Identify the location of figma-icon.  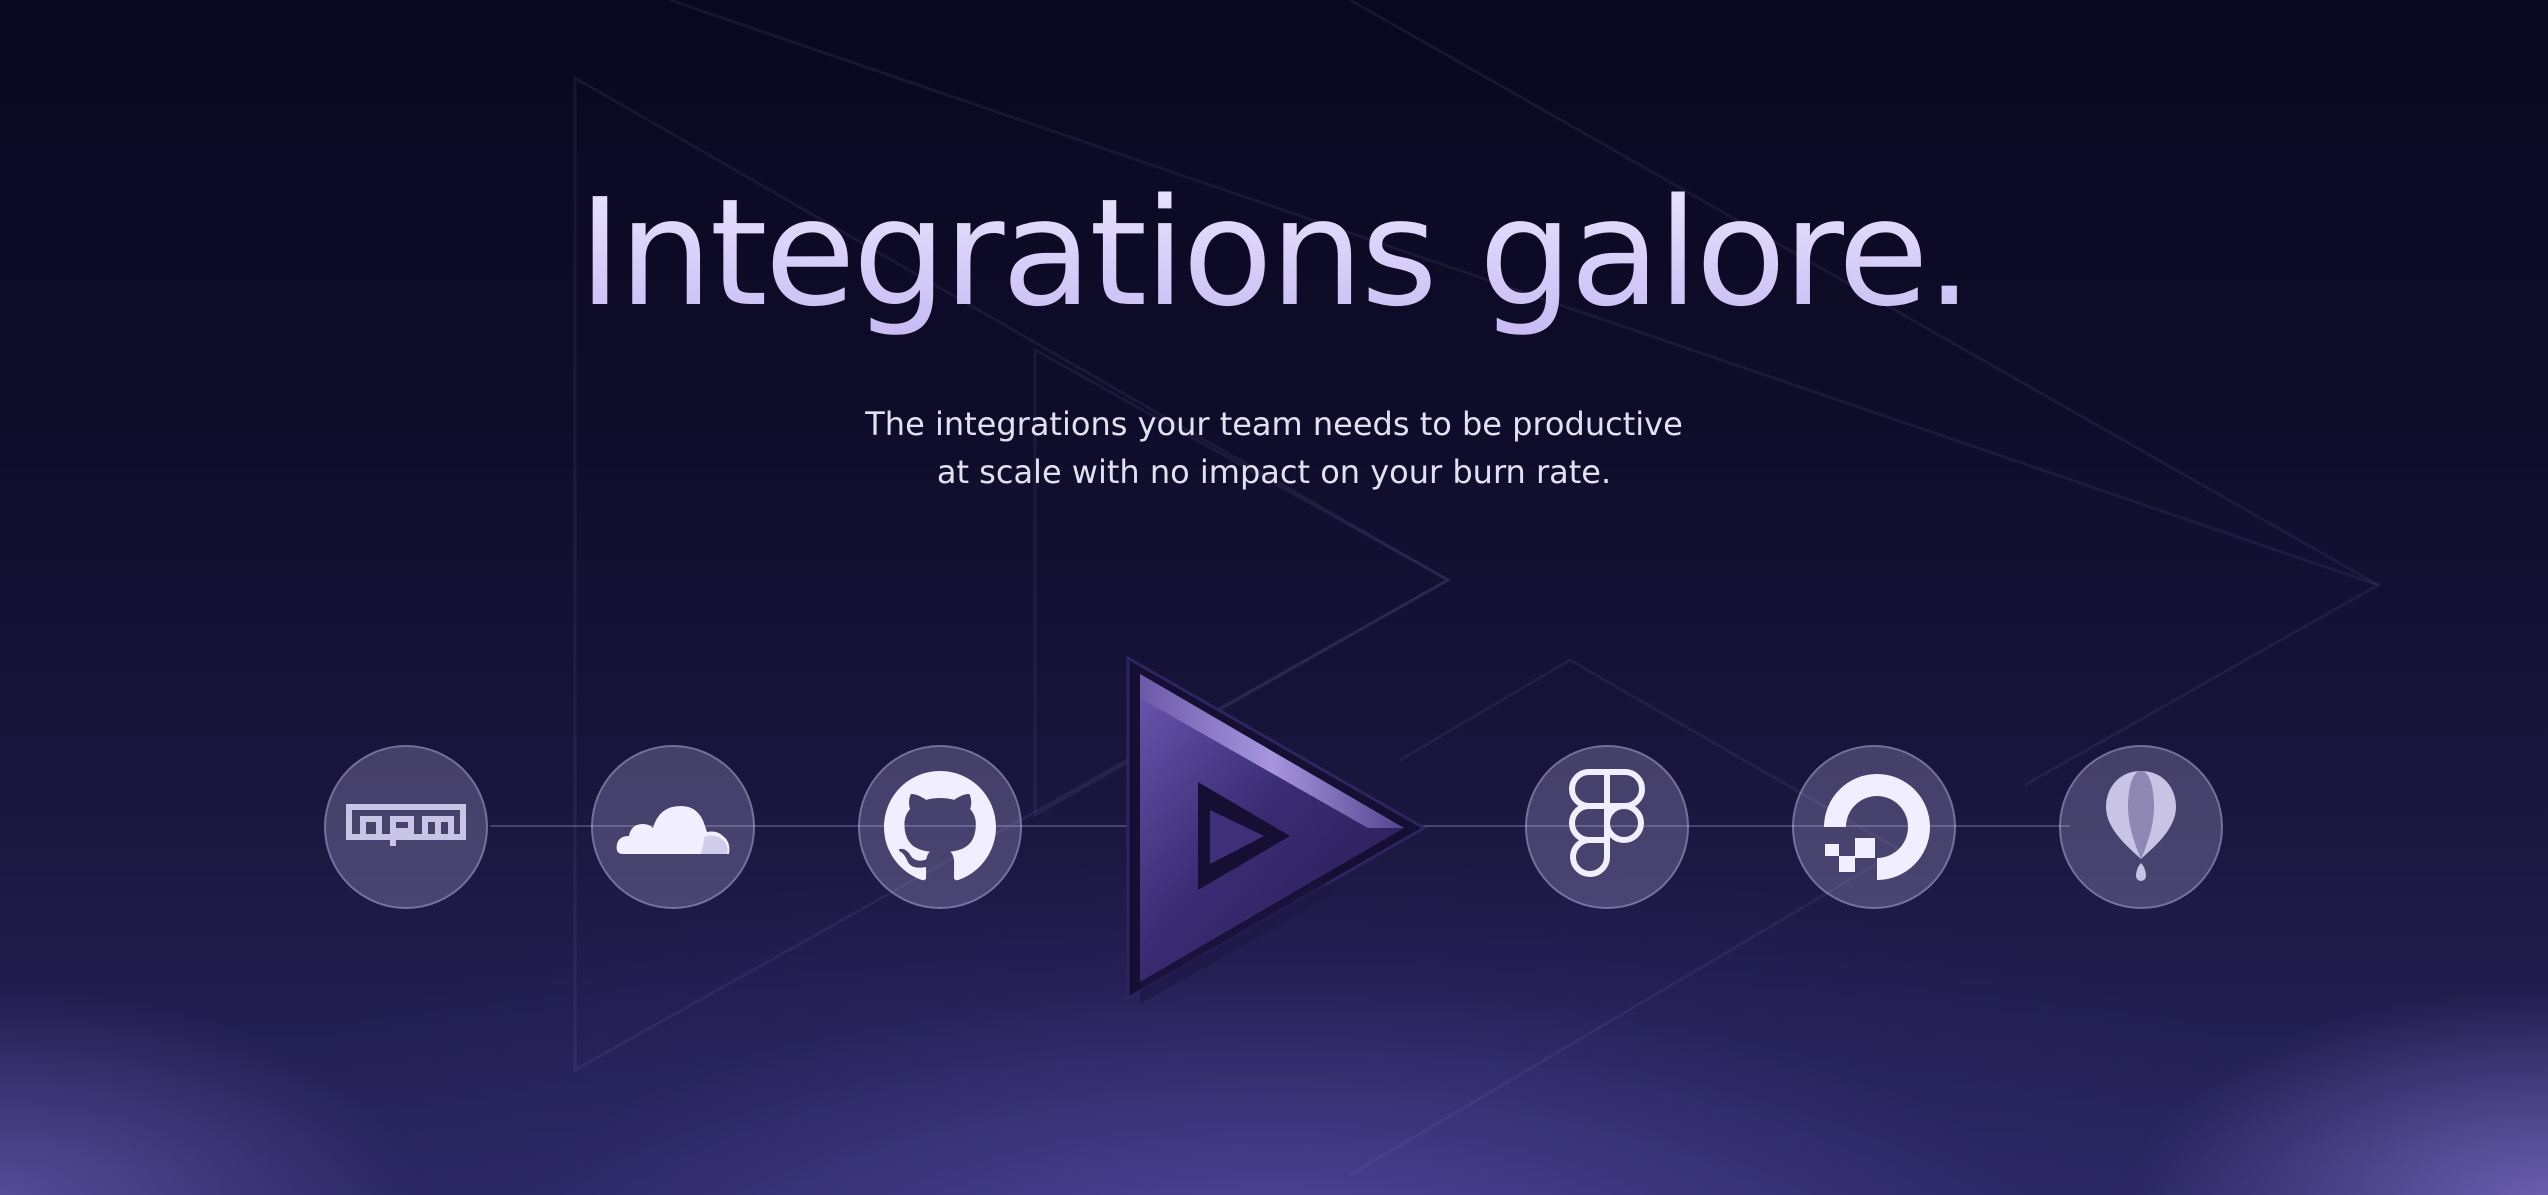
(1607, 823).